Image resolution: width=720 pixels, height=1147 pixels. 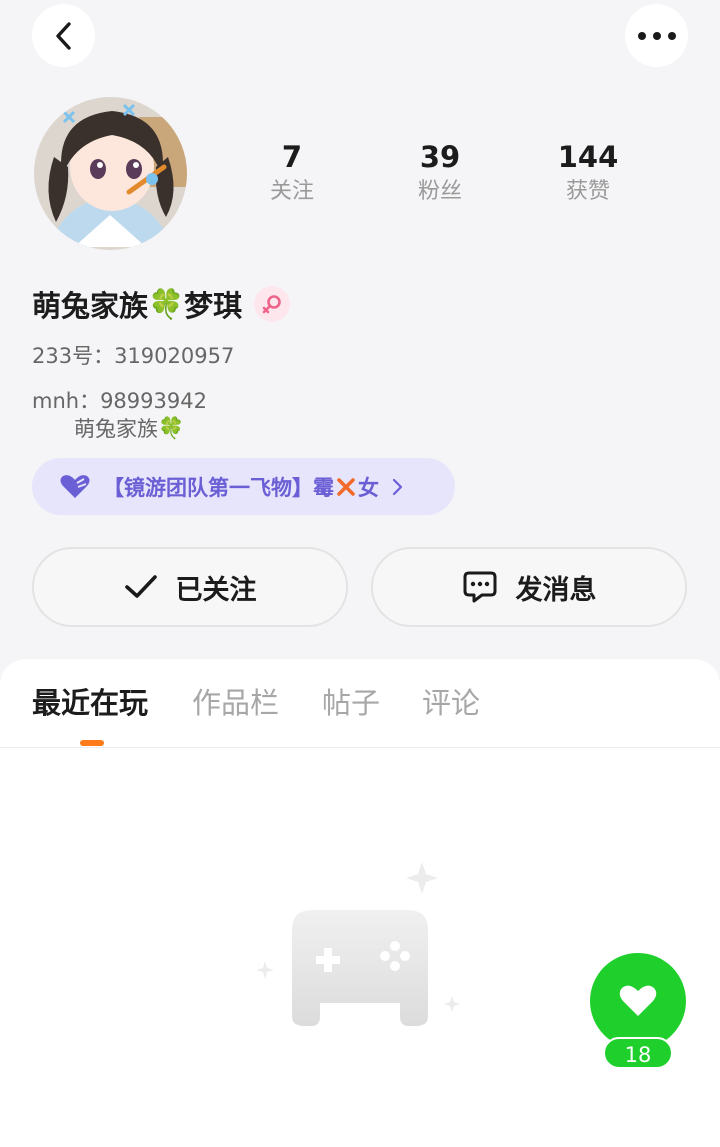 I want to click on send-message-button: 发消息, so click(x=529, y=587).